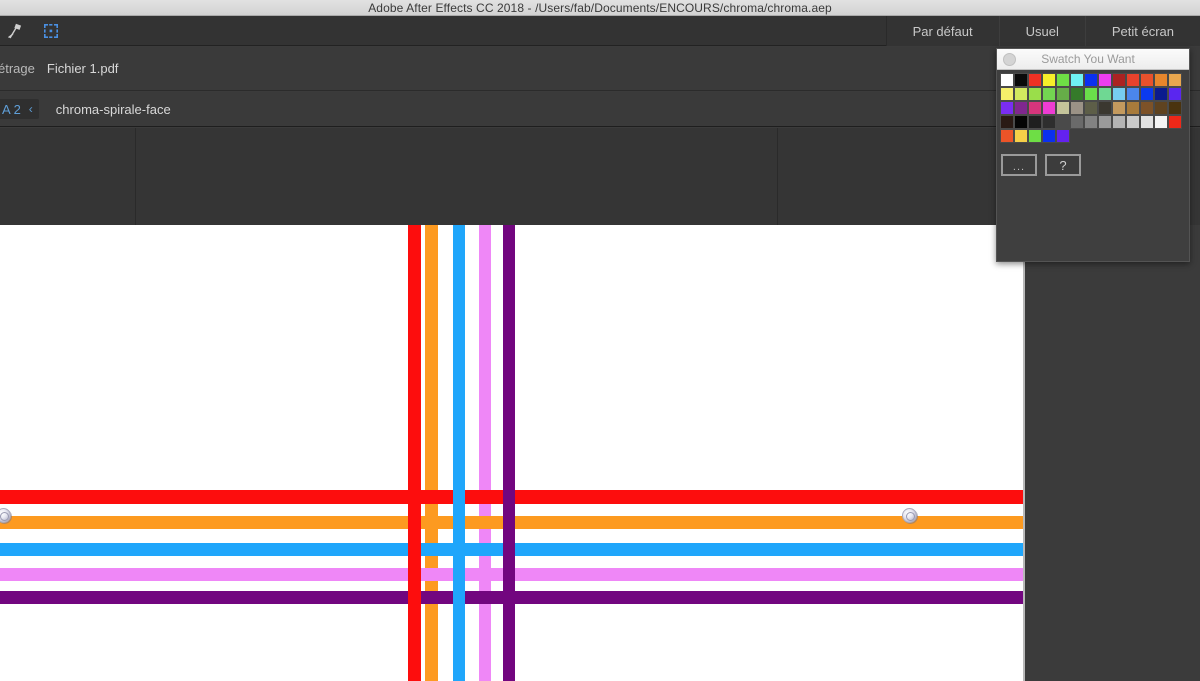 The image size is (1200, 681). Describe the element at coordinates (135, 176) in the screenshot. I see `panel-divider-left` at that location.